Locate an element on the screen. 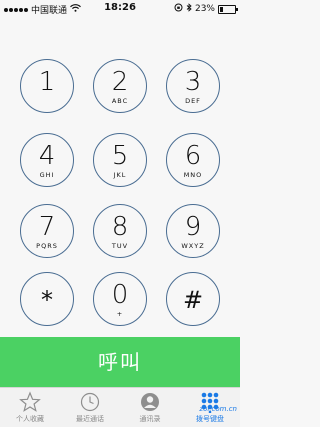 The width and height of the screenshot is (320, 427). tab-favorites: 个人收藏 is located at coordinates (30, 407).